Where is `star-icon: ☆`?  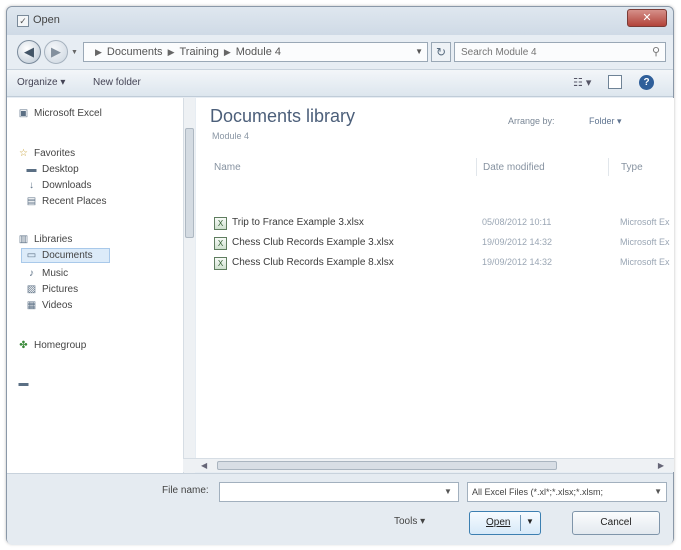
star-icon: ☆ is located at coordinates (23, 153).